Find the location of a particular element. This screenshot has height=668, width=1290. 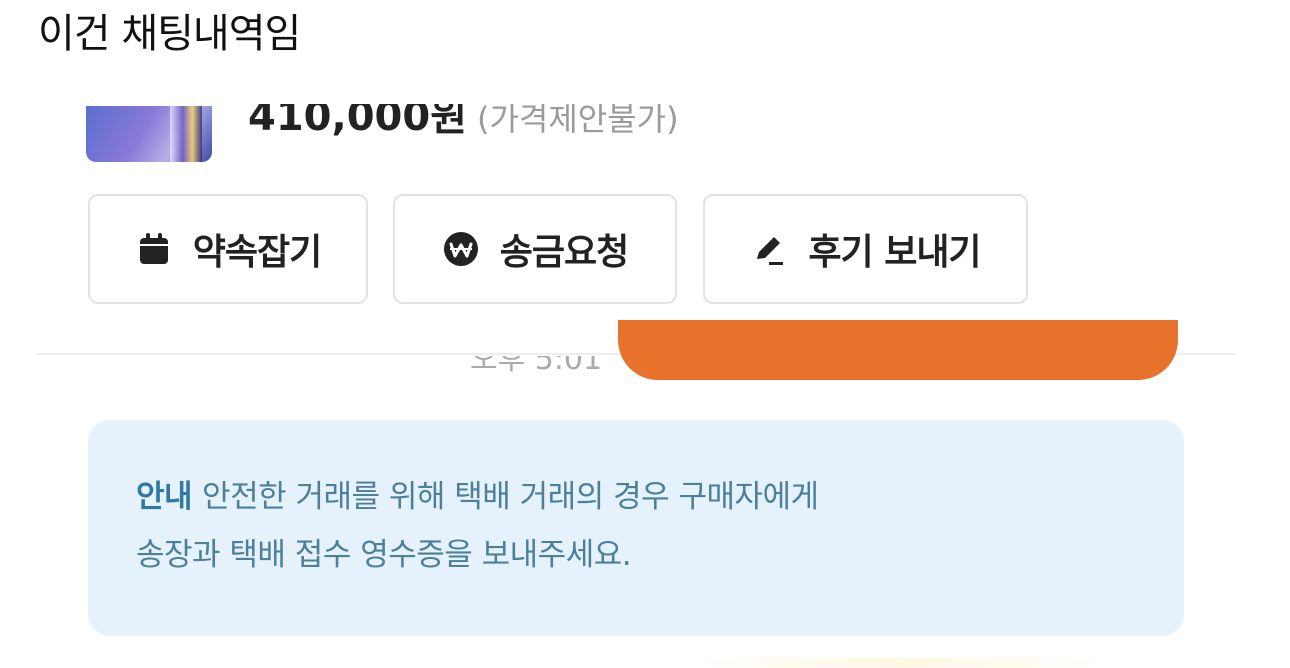

calendar-icon is located at coordinates (154, 249).